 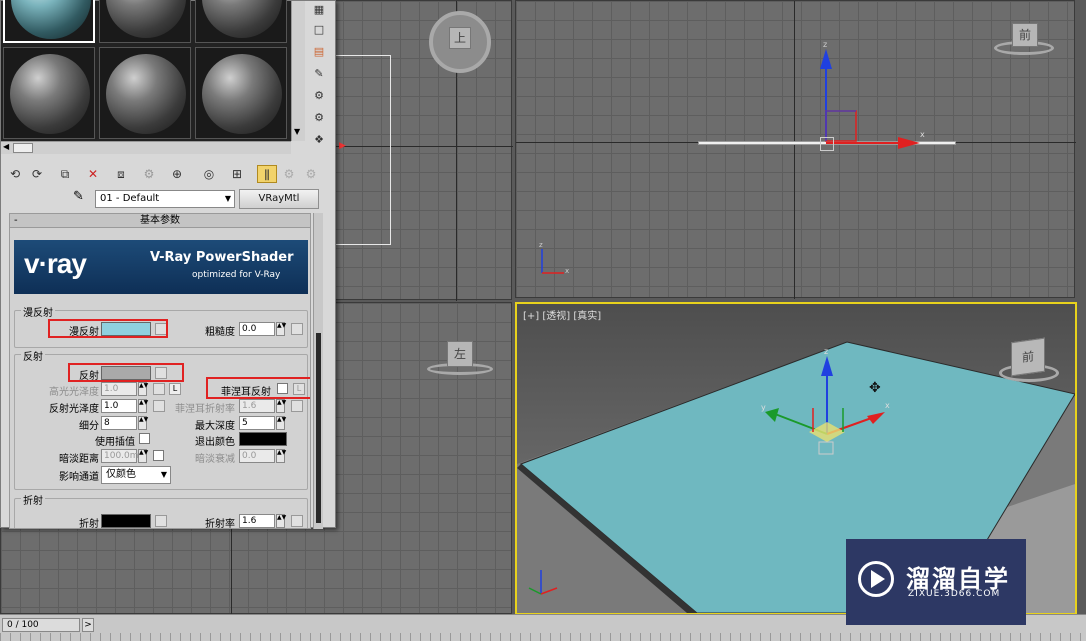 What do you see at coordinates (887, 405) in the screenshot?
I see `svg-text: x` at bounding box center [887, 405].